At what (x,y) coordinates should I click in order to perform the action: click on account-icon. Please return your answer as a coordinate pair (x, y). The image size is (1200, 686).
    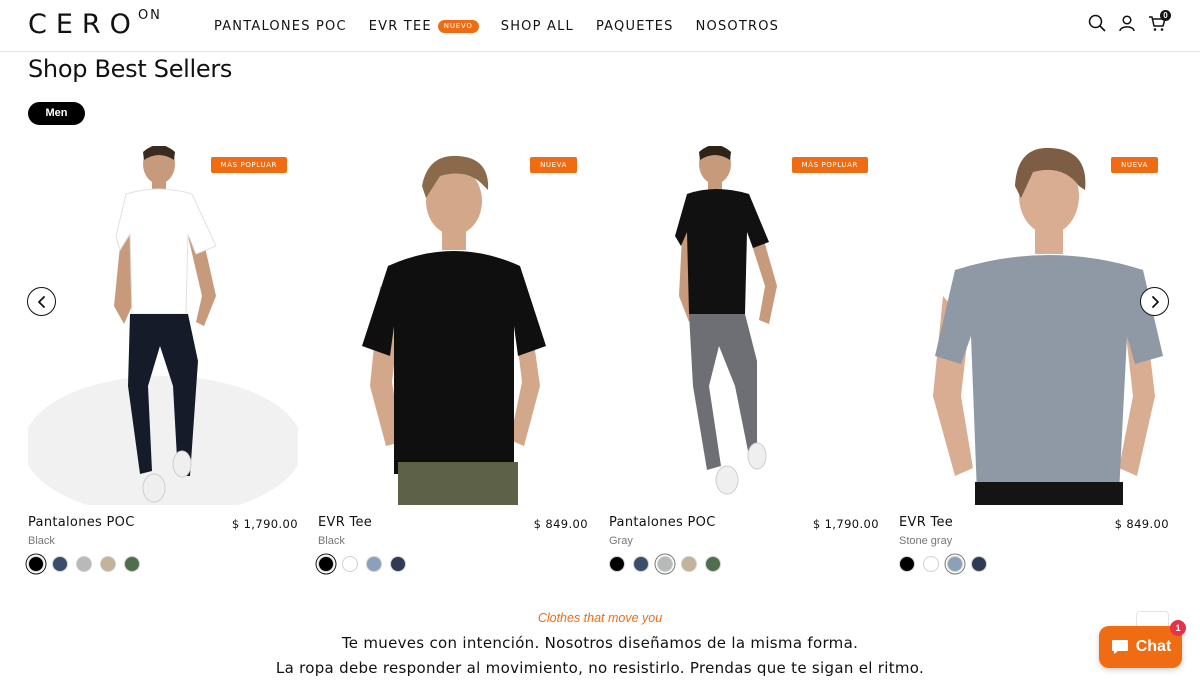
    Looking at the image, I should click on (1127, 23).